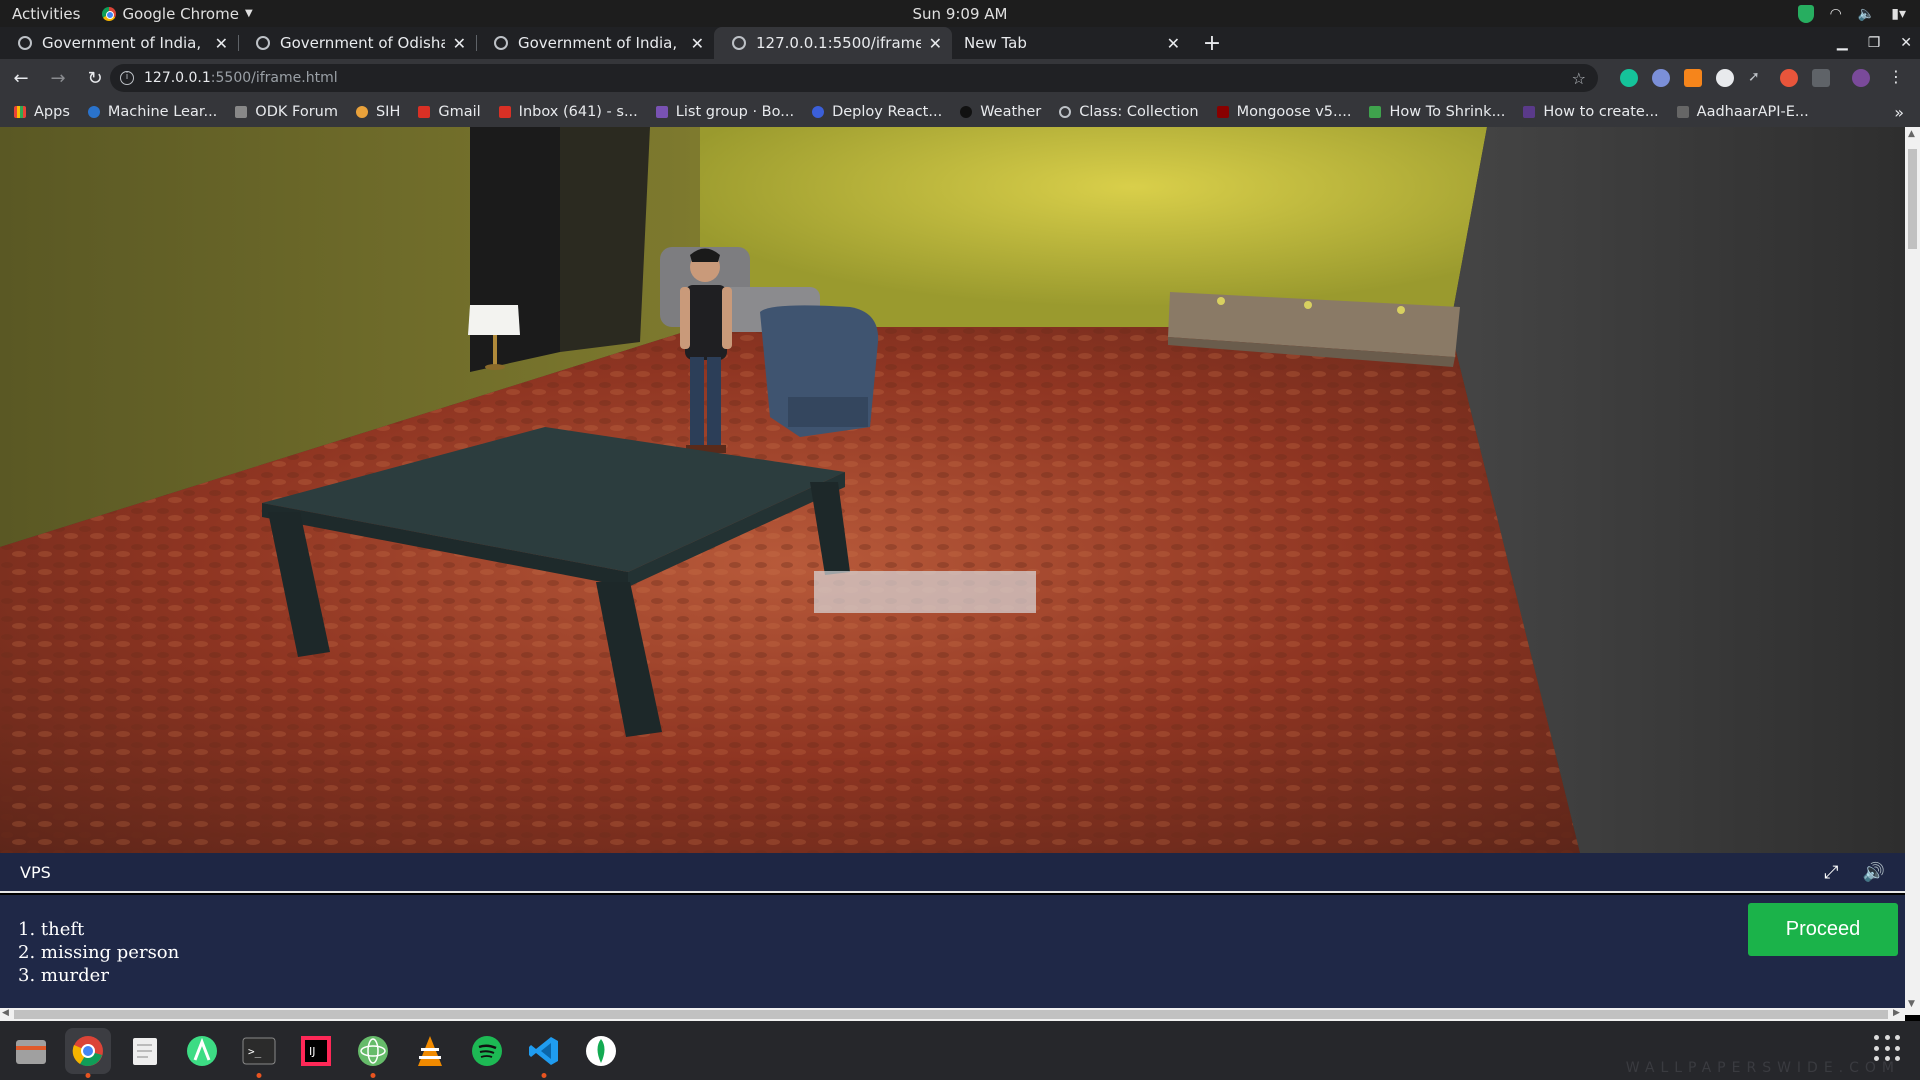 The height and width of the screenshot is (1080, 1920). I want to click on scroll-left-icon: ◀, so click(5, 1013).